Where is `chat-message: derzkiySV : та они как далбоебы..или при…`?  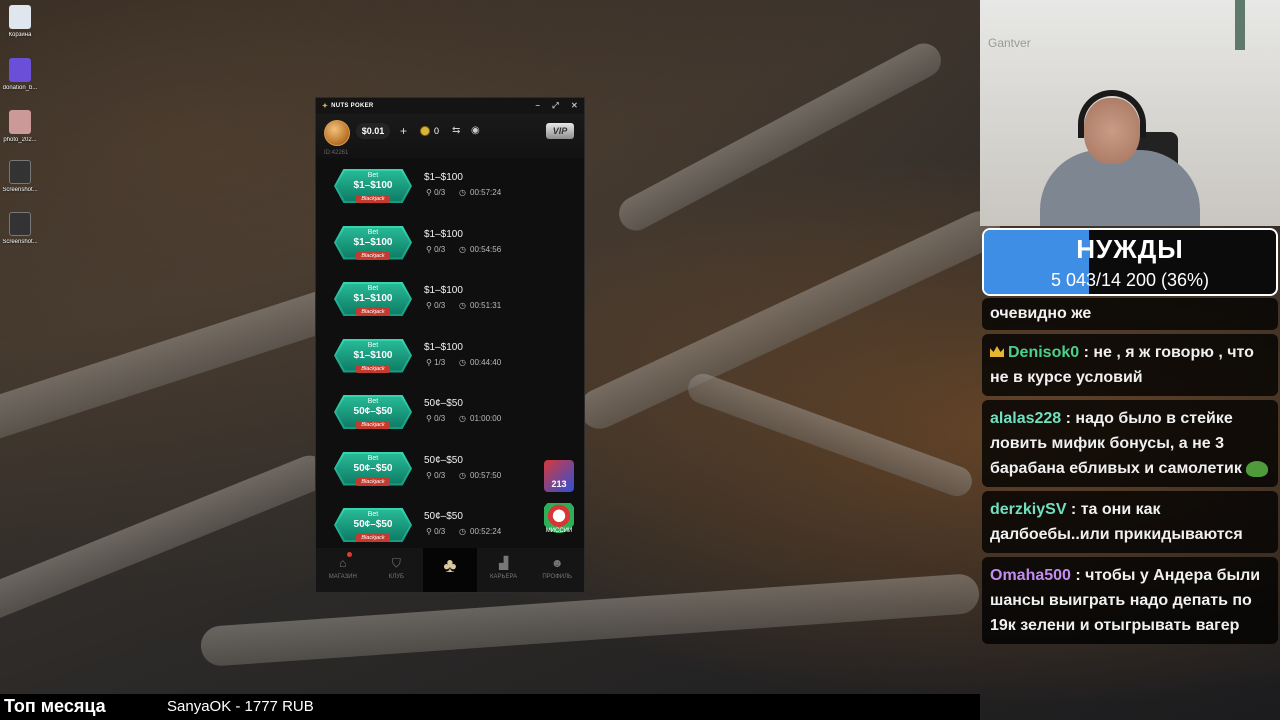
chat-message: derzkiySV : та они как далбоебы..или при… is located at coordinates (1130, 522).